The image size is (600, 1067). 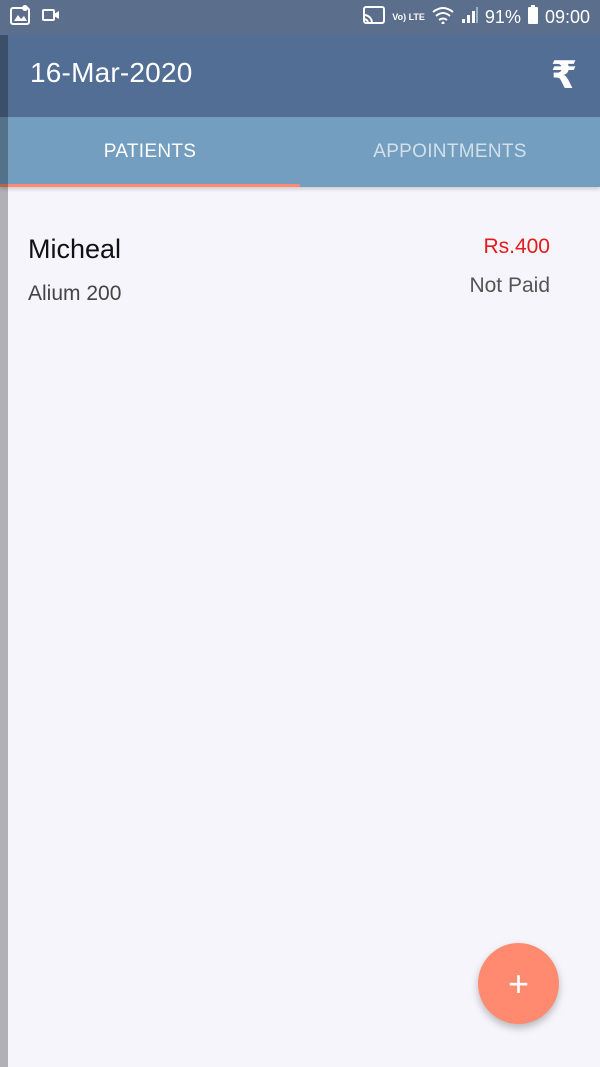 I want to click on signal-icon, so click(x=470, y=17).